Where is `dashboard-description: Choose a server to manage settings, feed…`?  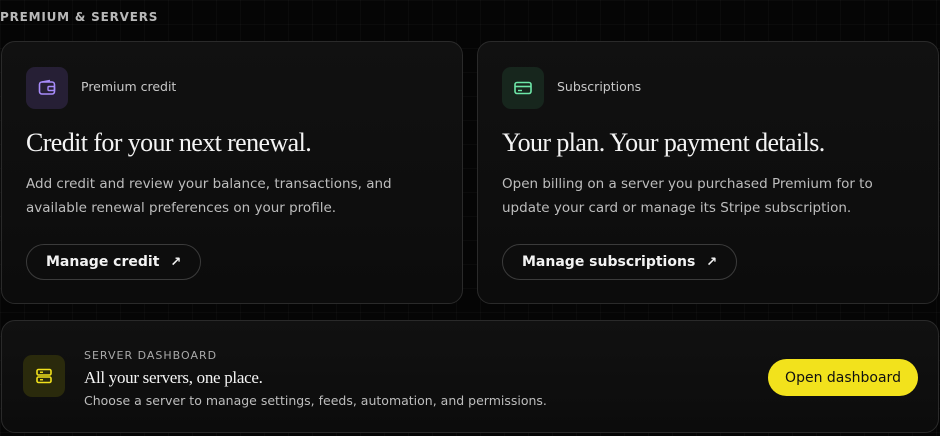
dashboard-description: Choose a server to manage settings, feed… is located at coordinates (315, 400).